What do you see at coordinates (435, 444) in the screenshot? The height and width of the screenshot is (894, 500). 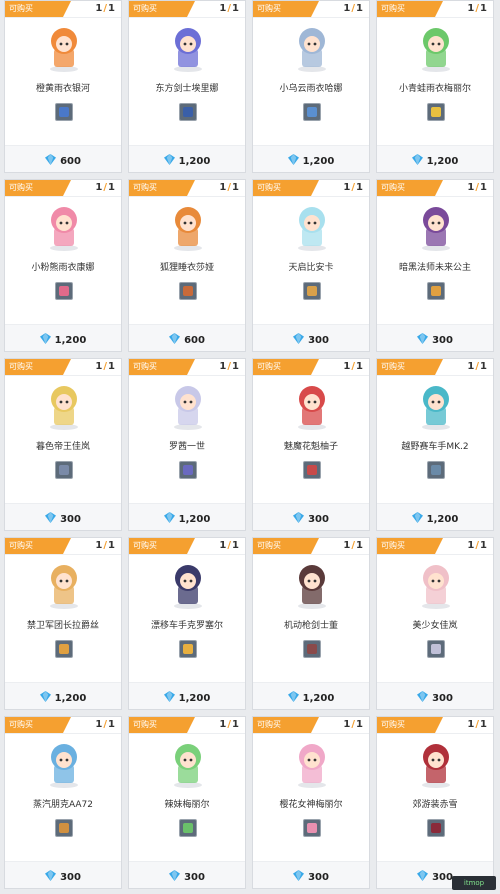 I see `item-card: 可购买 1/1 越野赛车手MK.2 1,200` at bounding box center [435, 444].